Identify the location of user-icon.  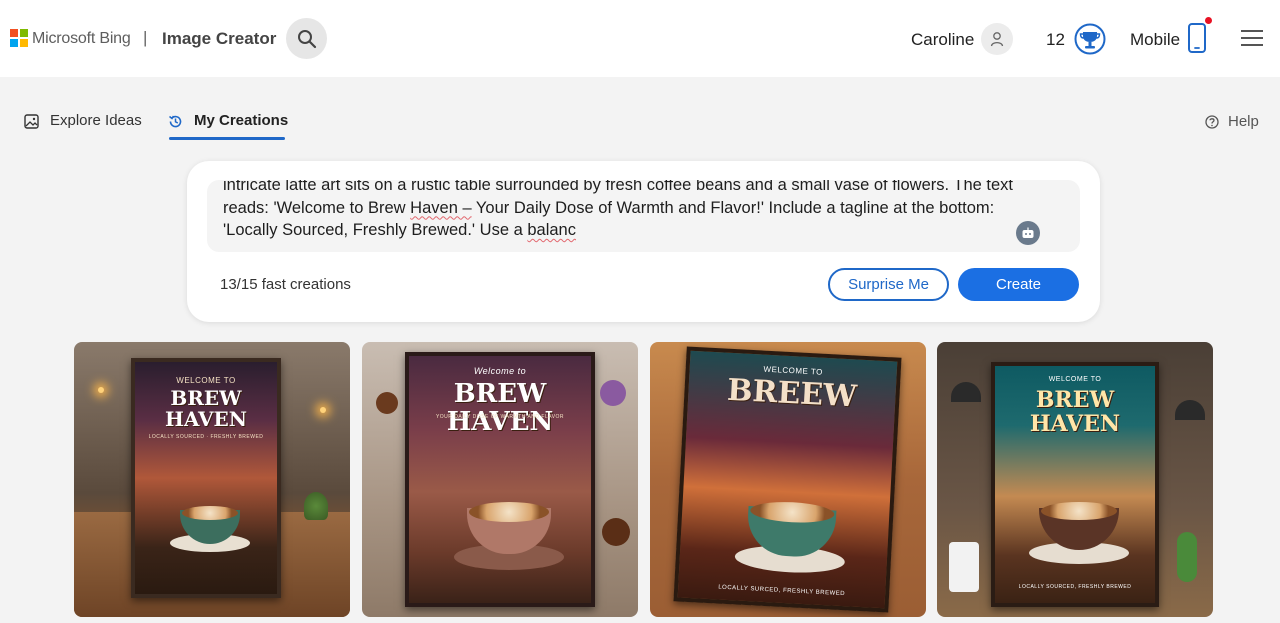
(997, 39).